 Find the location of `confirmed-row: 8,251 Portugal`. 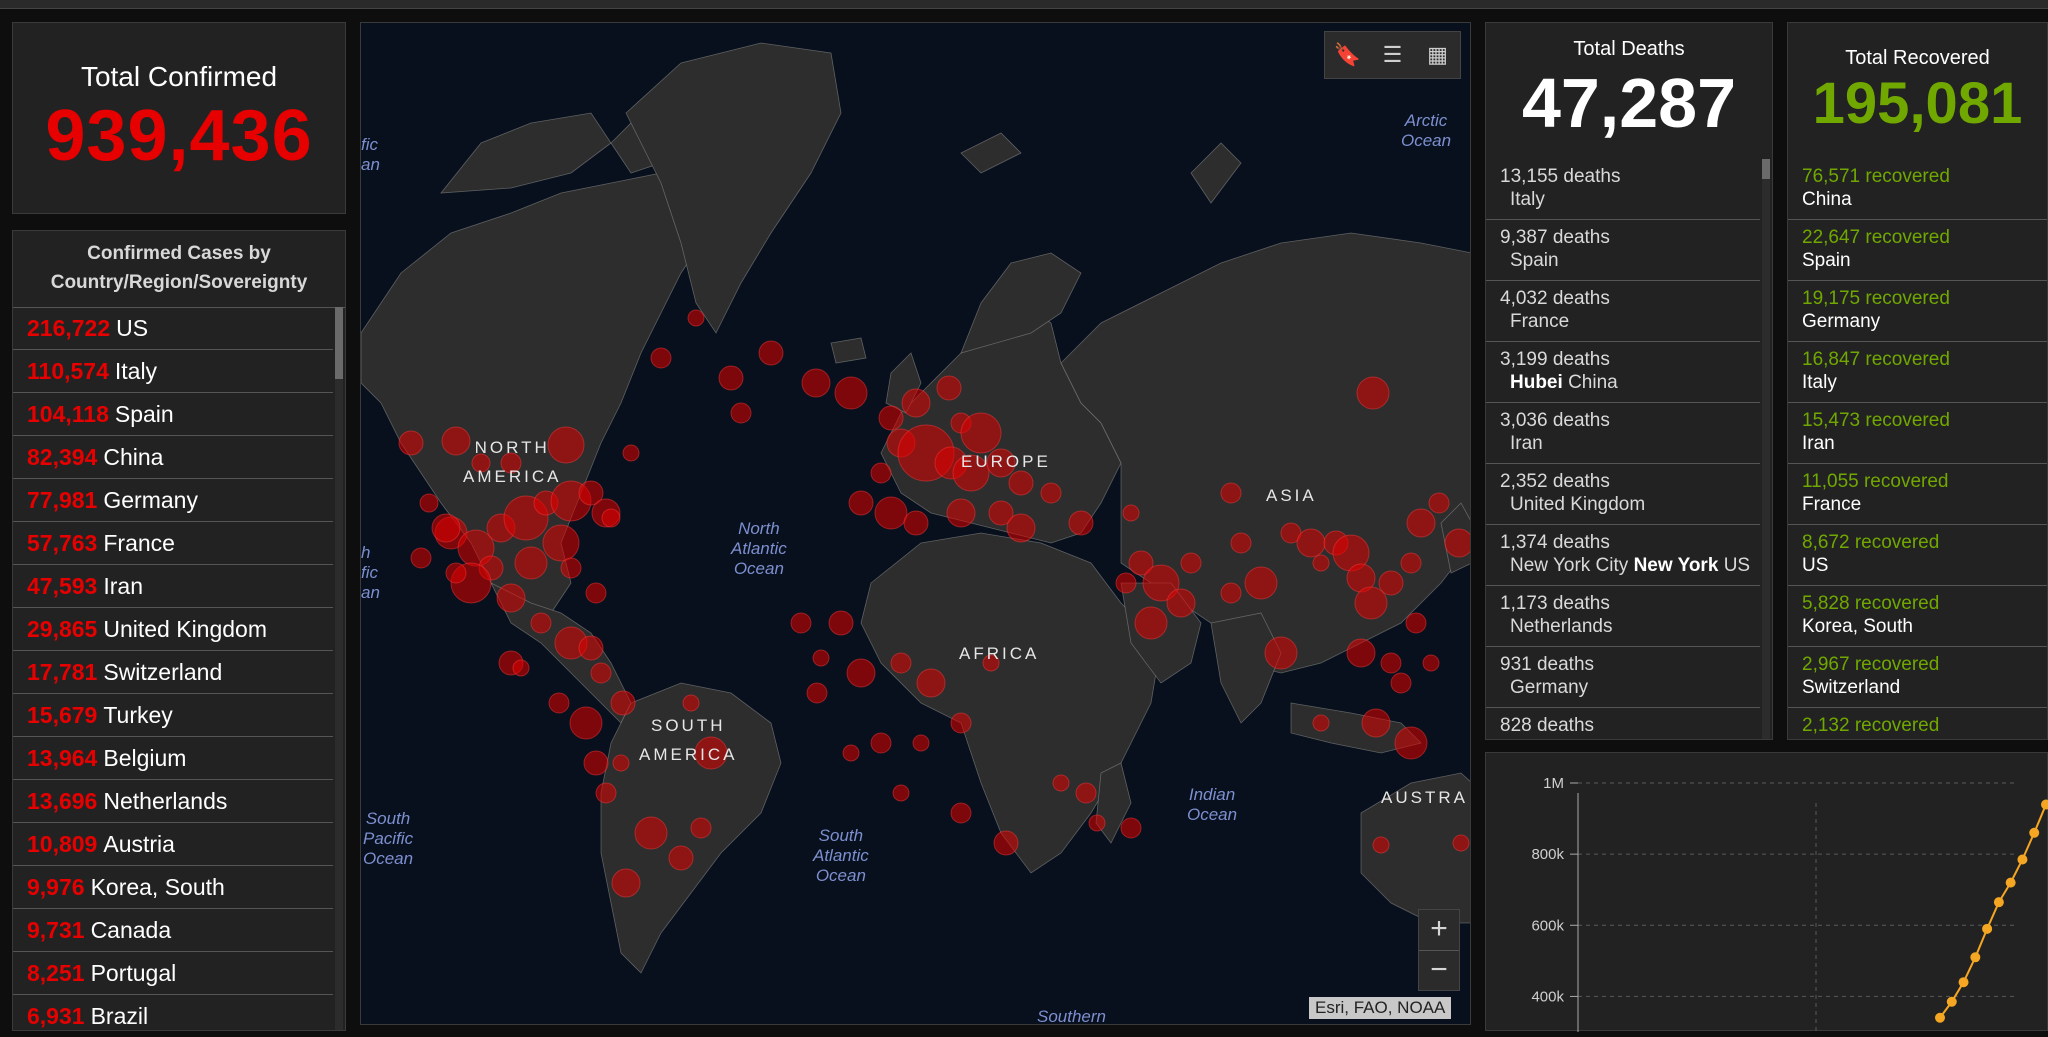

confirmed-row: 8,251 Portugal is located at coordinates (173, 973).